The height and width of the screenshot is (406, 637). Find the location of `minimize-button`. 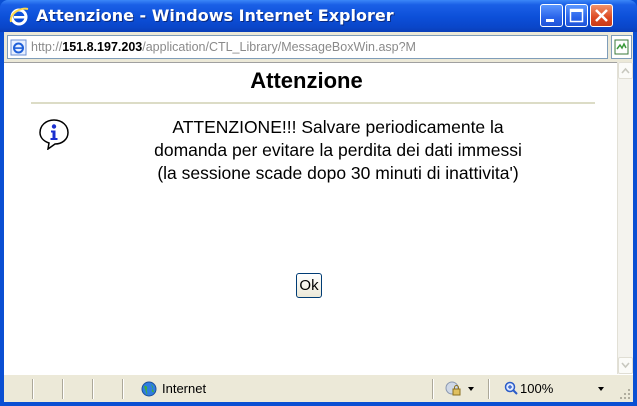

minimize-button is located at coordinates (551, 15).